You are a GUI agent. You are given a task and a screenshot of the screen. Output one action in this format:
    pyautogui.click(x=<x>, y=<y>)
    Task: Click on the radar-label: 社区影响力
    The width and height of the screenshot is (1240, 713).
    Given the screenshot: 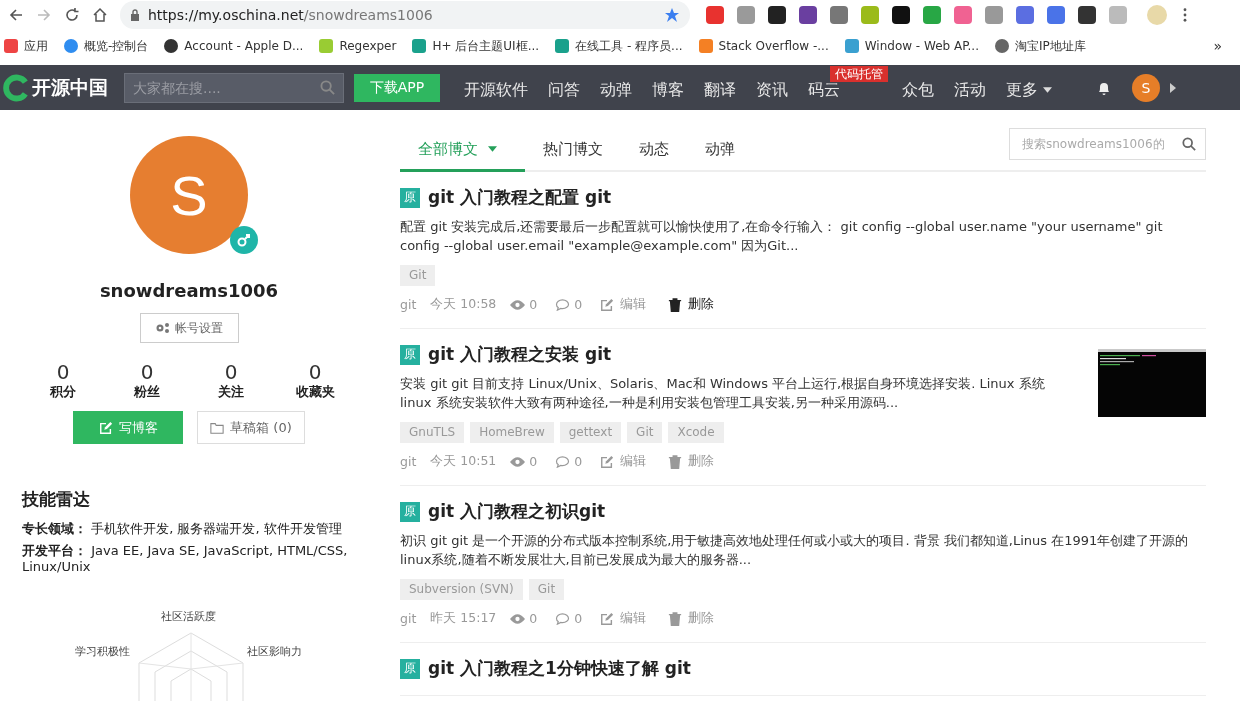 What is the action you would take?
    pyautogui.click(x=274, y=651)
    